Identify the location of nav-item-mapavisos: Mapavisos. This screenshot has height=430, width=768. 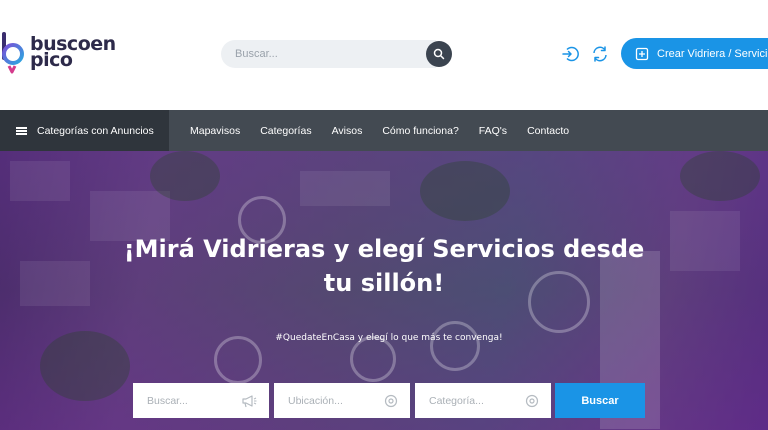
(215, 131).